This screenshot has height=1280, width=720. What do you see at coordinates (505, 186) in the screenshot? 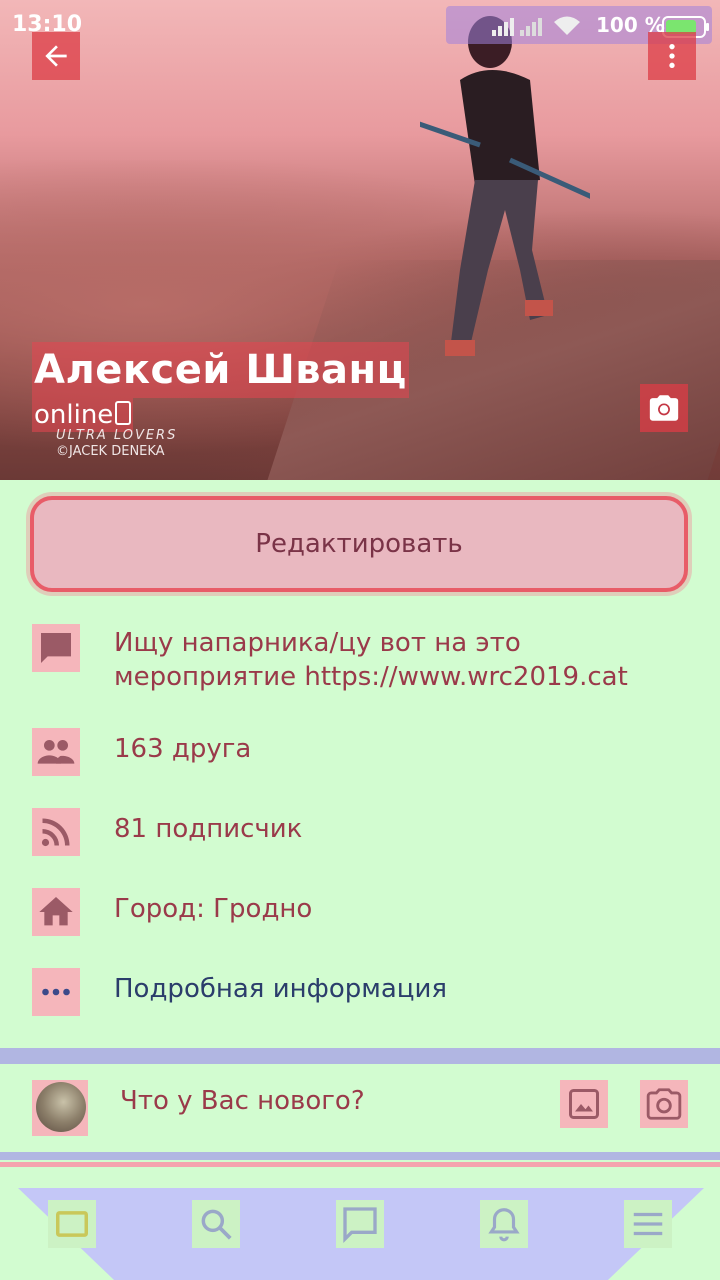
I see `cover-photo-runner` at bounding box center [505, 186].